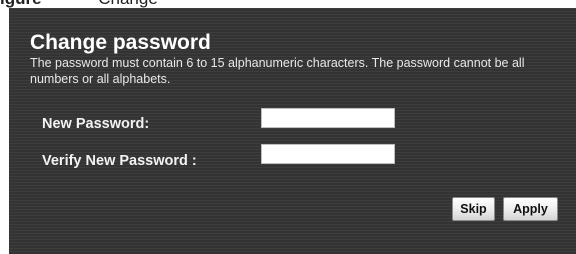 The width and height of the screenshot is (576, 254). I want to click on figure-caption-text: igure Change, so click(79, 4).